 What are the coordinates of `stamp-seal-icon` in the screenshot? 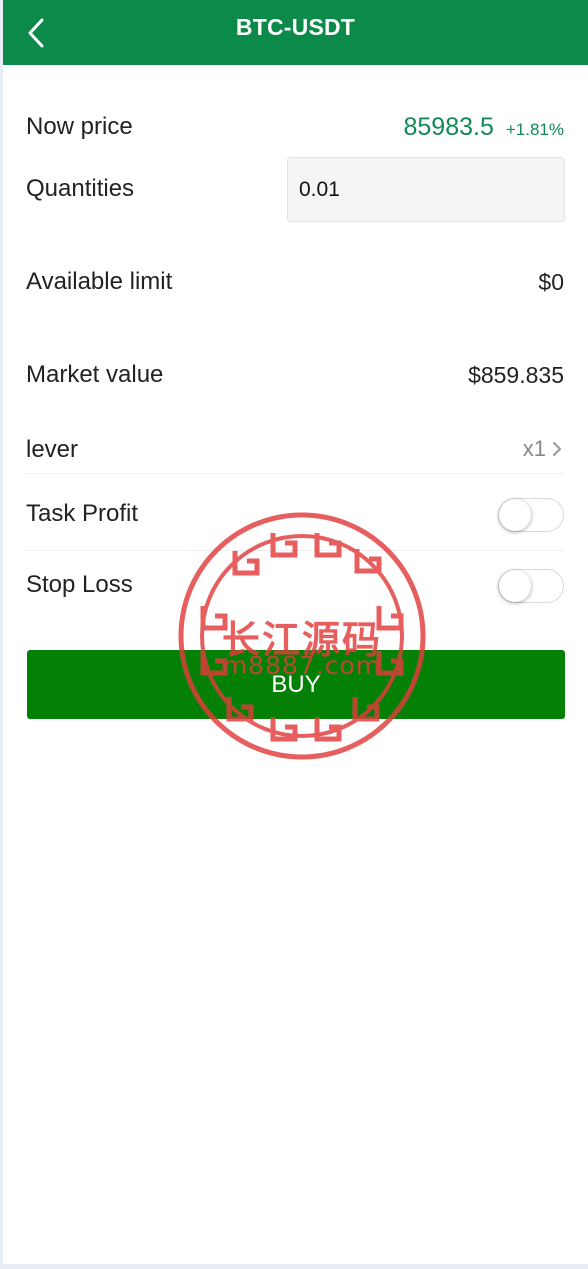 It's located at (302, 636).